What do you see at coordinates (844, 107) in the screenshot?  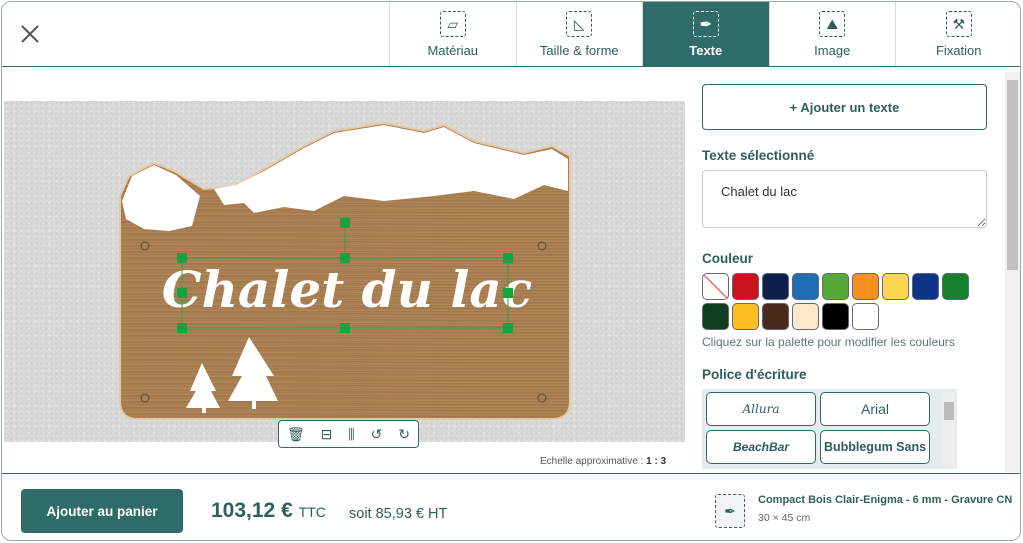 I see `add-text-button: + Ajouter un texte` at bounding box center [844, 107].